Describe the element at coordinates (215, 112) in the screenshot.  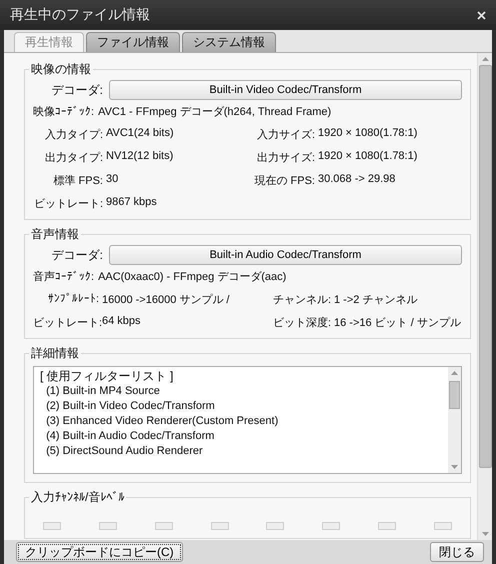
I see `codec-value: AVC1 - FFmpeg デコーダ(h264, Thread Frame)` at that location.